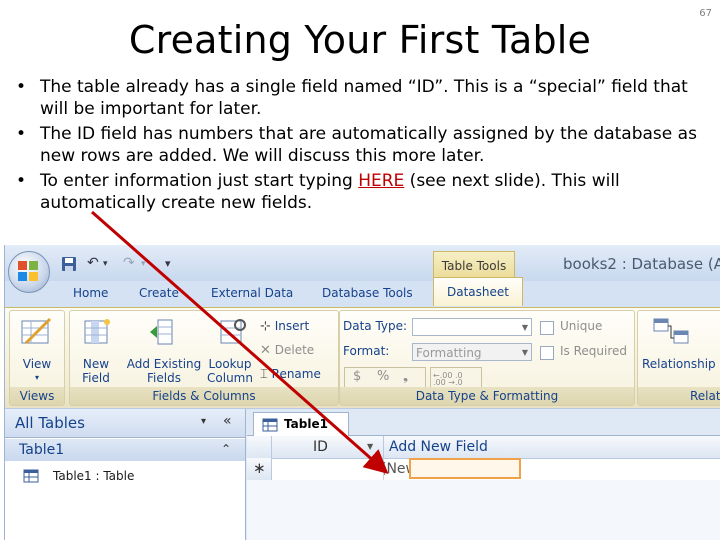 The width and height of the screenshot is (720, 540). What do you see at coordinates (306, 424) in the screenshot?
I see `document-tab-label: Table1` at bounding box center [306, 424].